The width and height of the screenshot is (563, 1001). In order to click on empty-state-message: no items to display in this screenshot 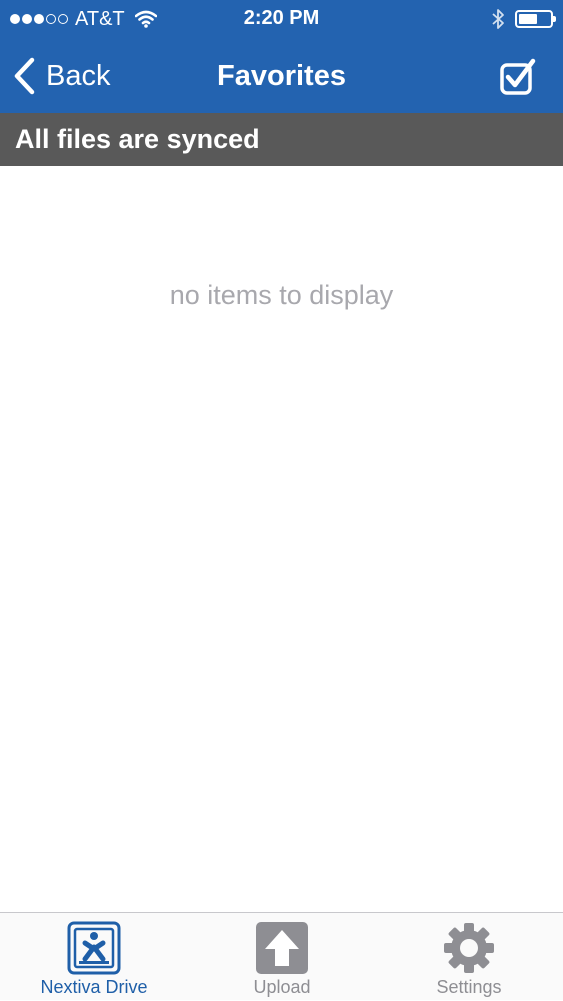, I will do `click(281, 295)`.